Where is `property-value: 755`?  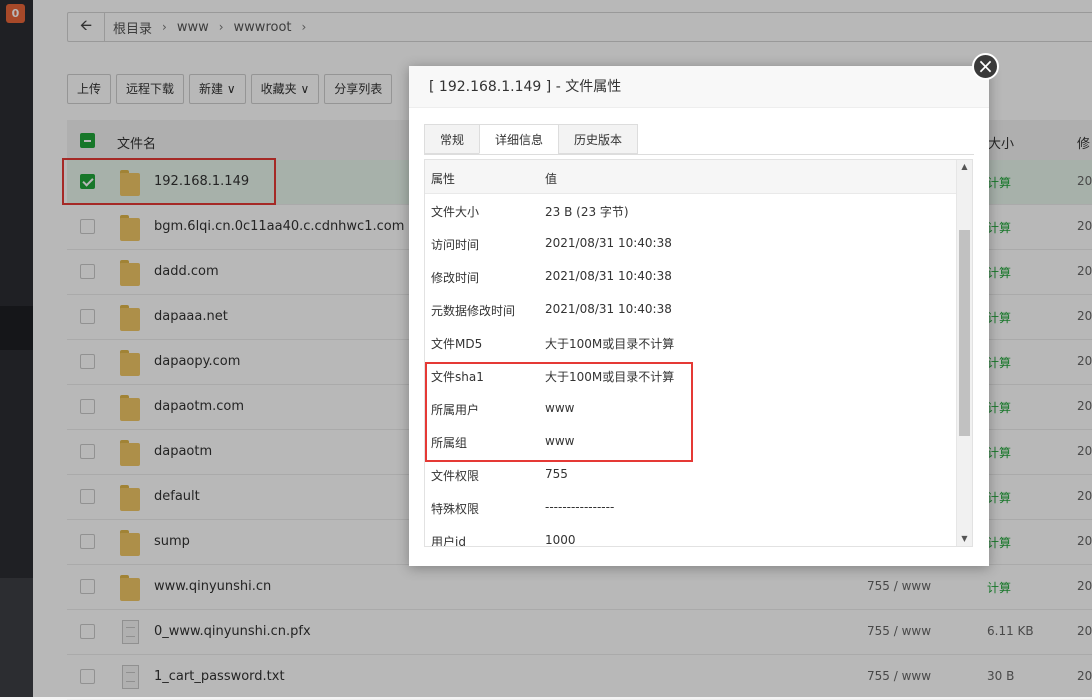 property-value: 755 is located at coordinates (556, 474).